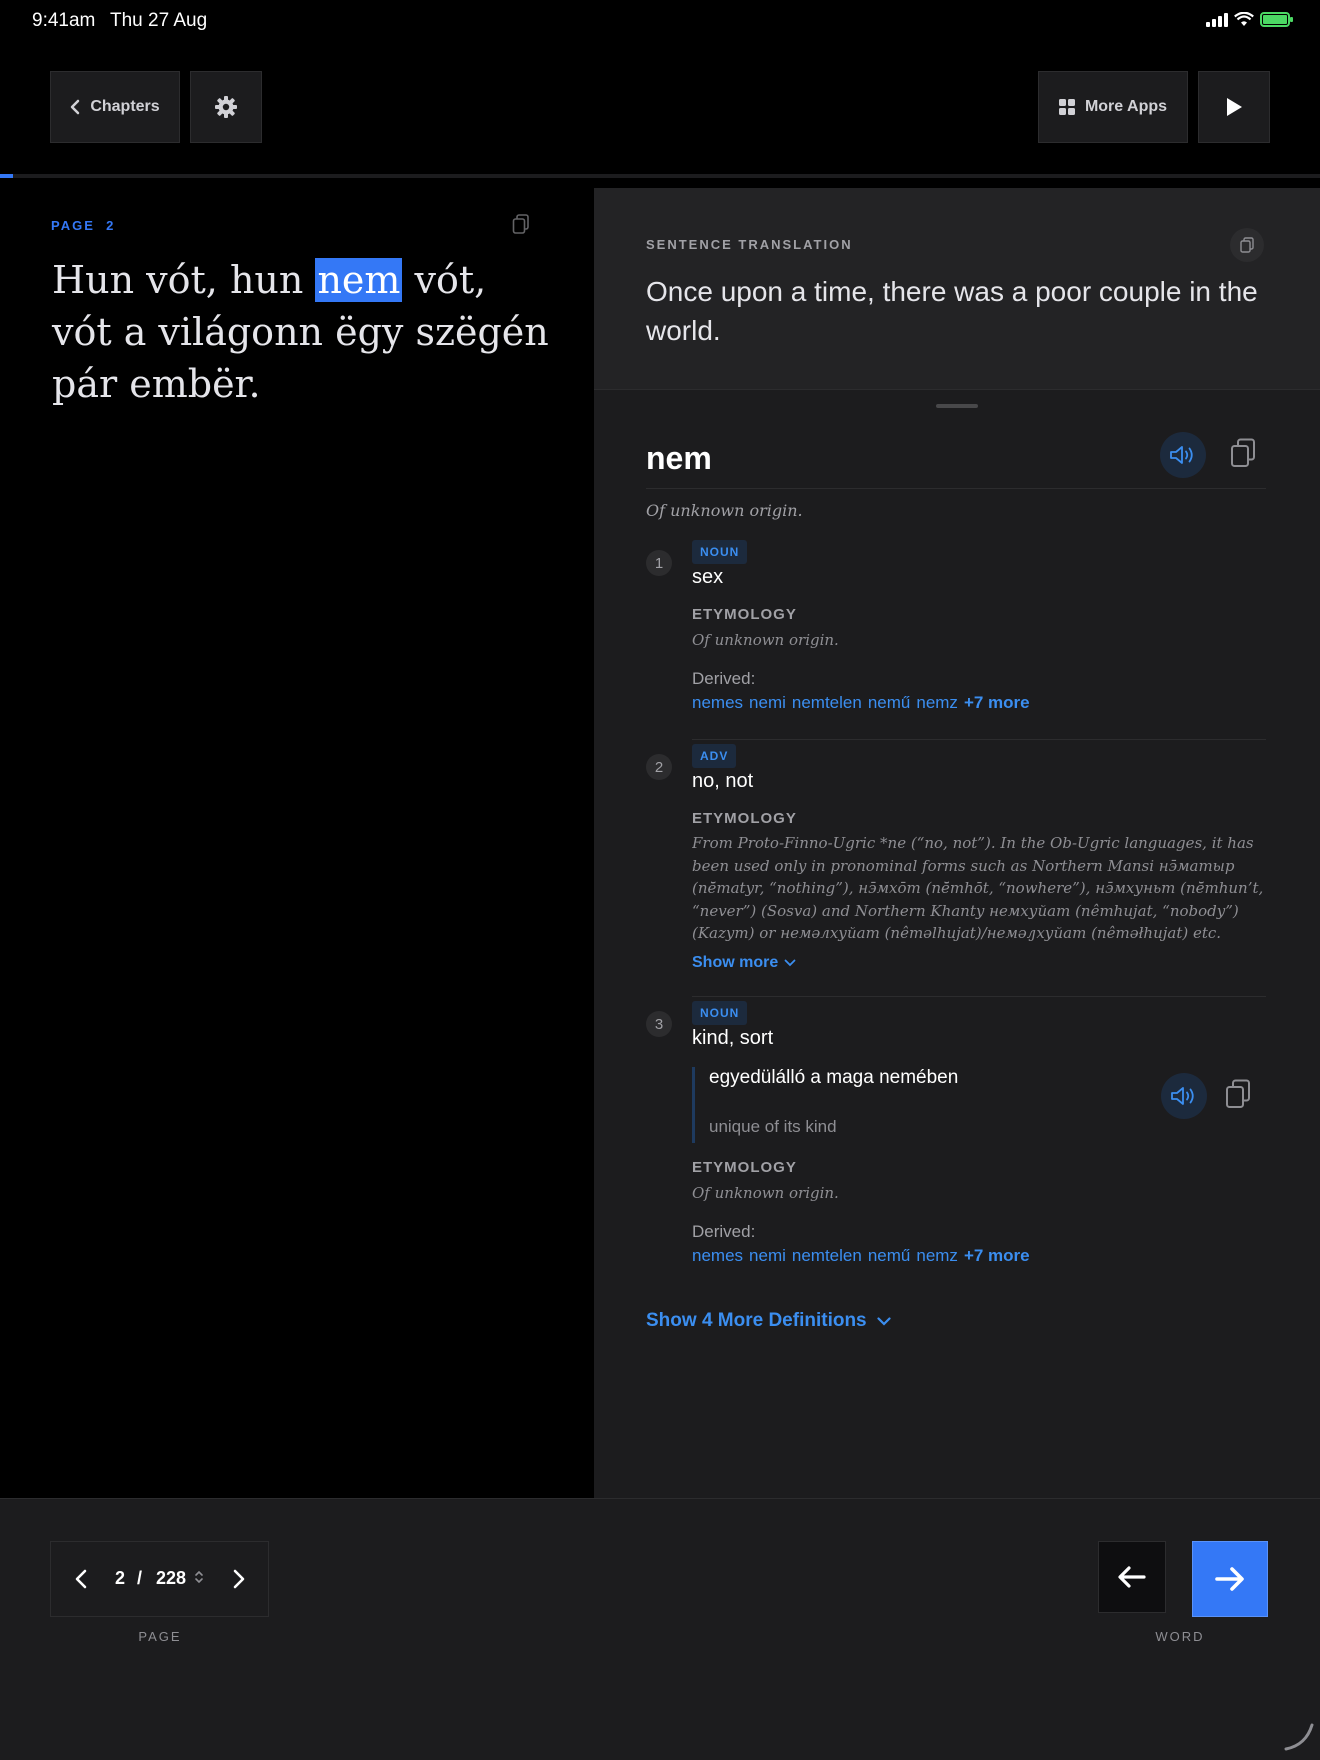  What do you see at coordinates (768, 1321) in the screenshot?
I see `show-more-definitions-button: Show 4 More Definitions` at bounding box center [768, 1321].